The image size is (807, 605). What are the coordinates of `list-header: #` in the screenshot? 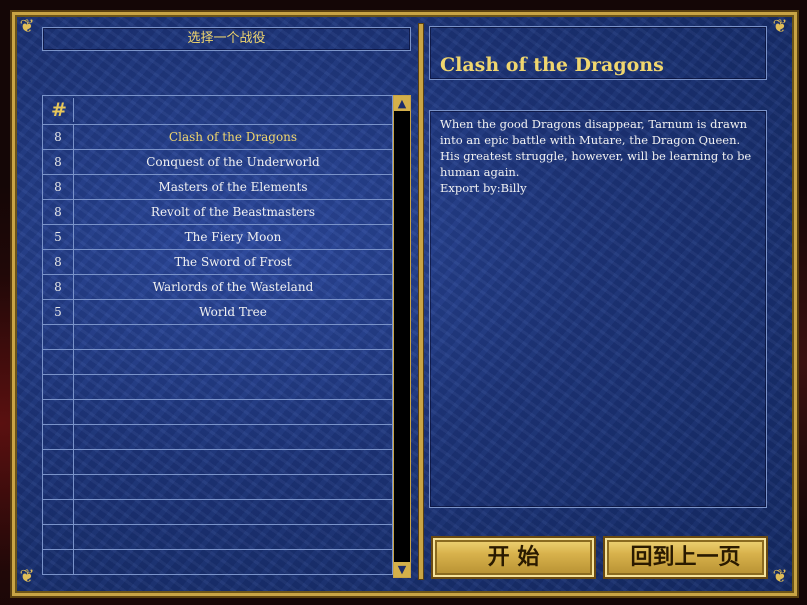 It's located at (217, 110).